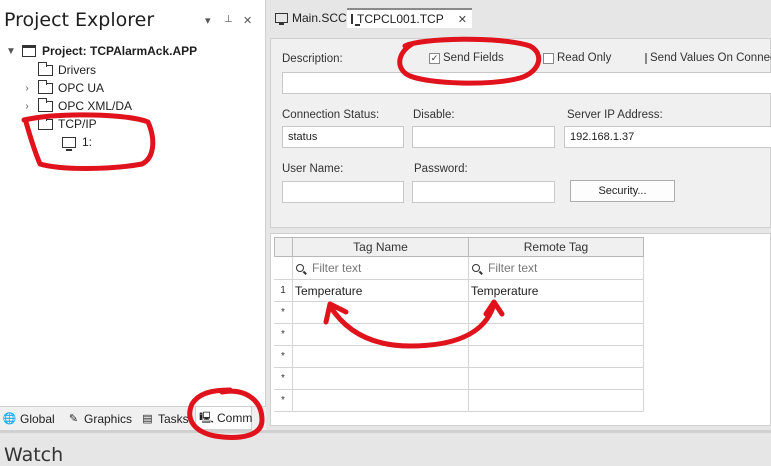 The width and height of the screenshot is (771, 466). I want to click on tree-item-label: OPC UA, so click(81, 88).